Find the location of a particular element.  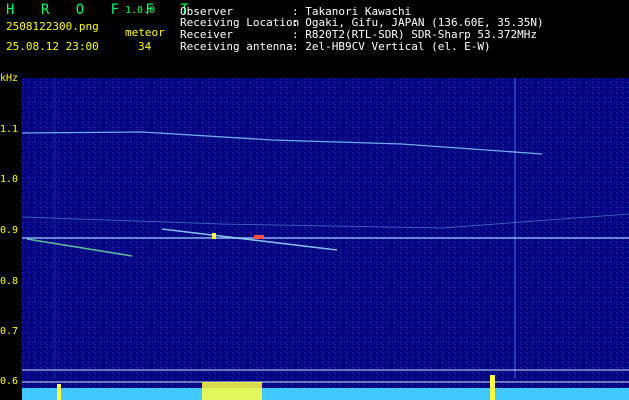

meteor-count: 34 is located at coordinates (145, 46).